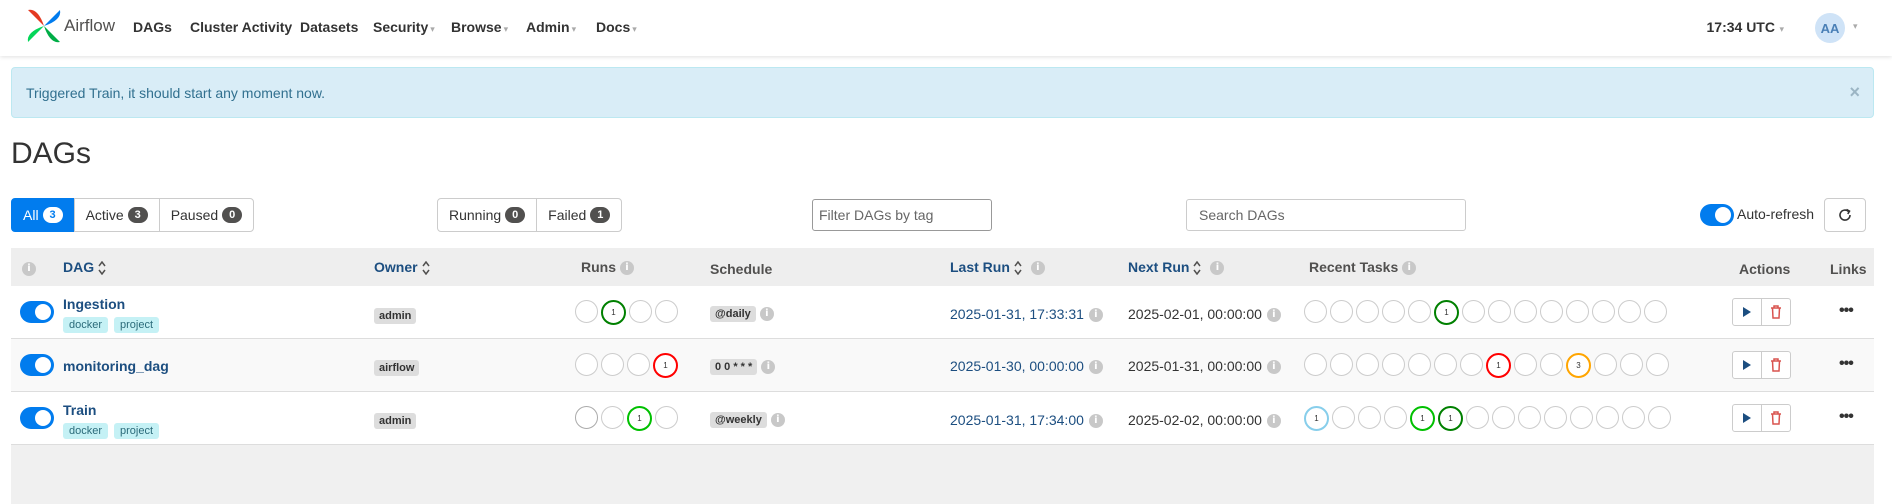 The width and height of the screenshot is (1892, 504). I want to click on schedule-badge: @weekly, so click(738, 420).